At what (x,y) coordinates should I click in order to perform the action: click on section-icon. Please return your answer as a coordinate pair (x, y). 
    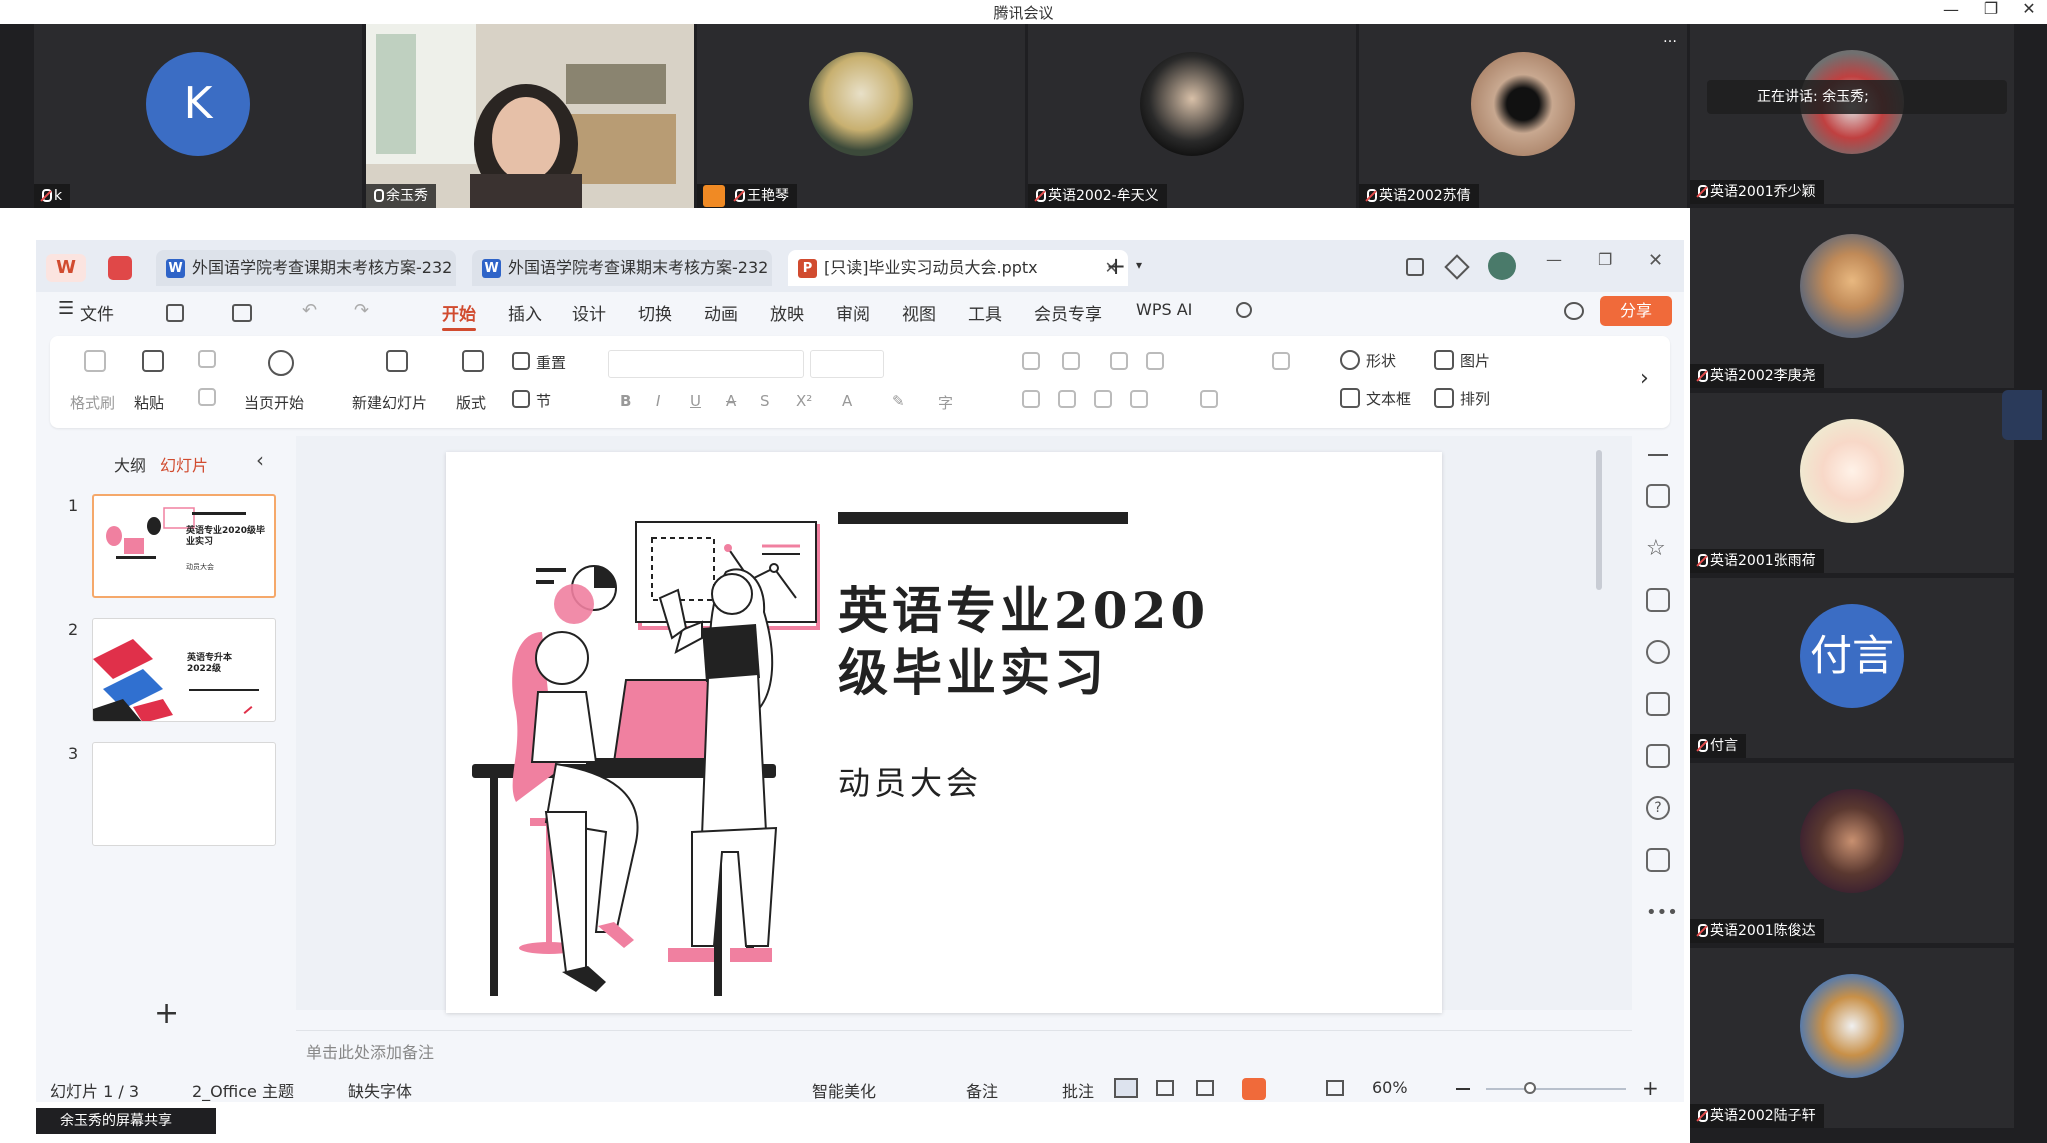
    Looking at the image, I should click on (521, 399).